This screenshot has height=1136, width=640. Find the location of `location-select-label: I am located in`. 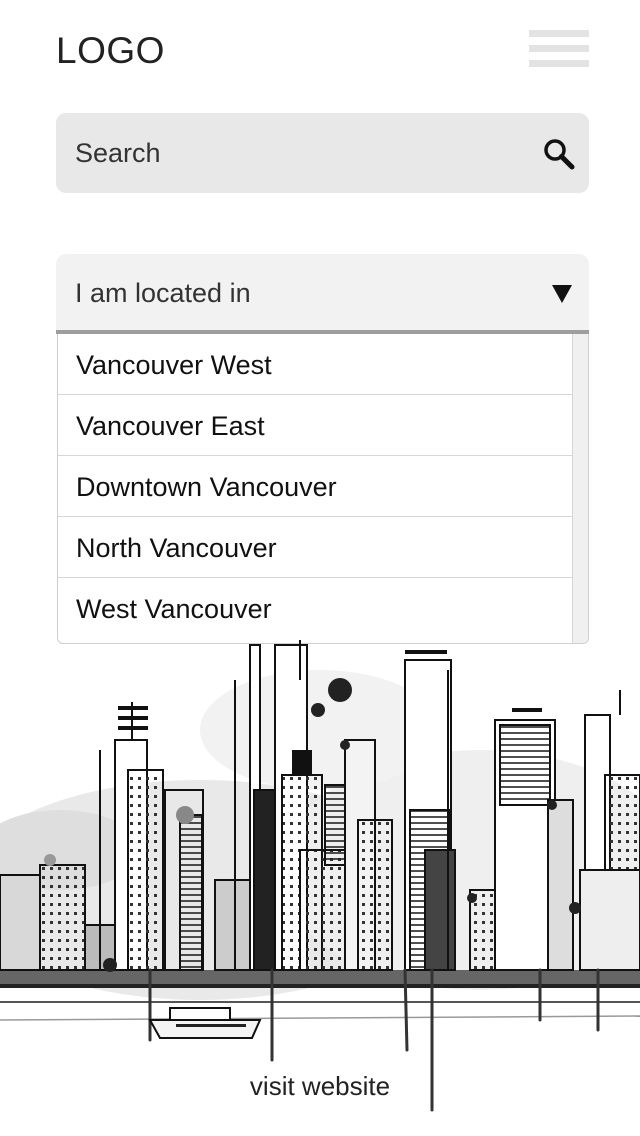

location-select-label: I am located in is located at coordinates (163, 293).